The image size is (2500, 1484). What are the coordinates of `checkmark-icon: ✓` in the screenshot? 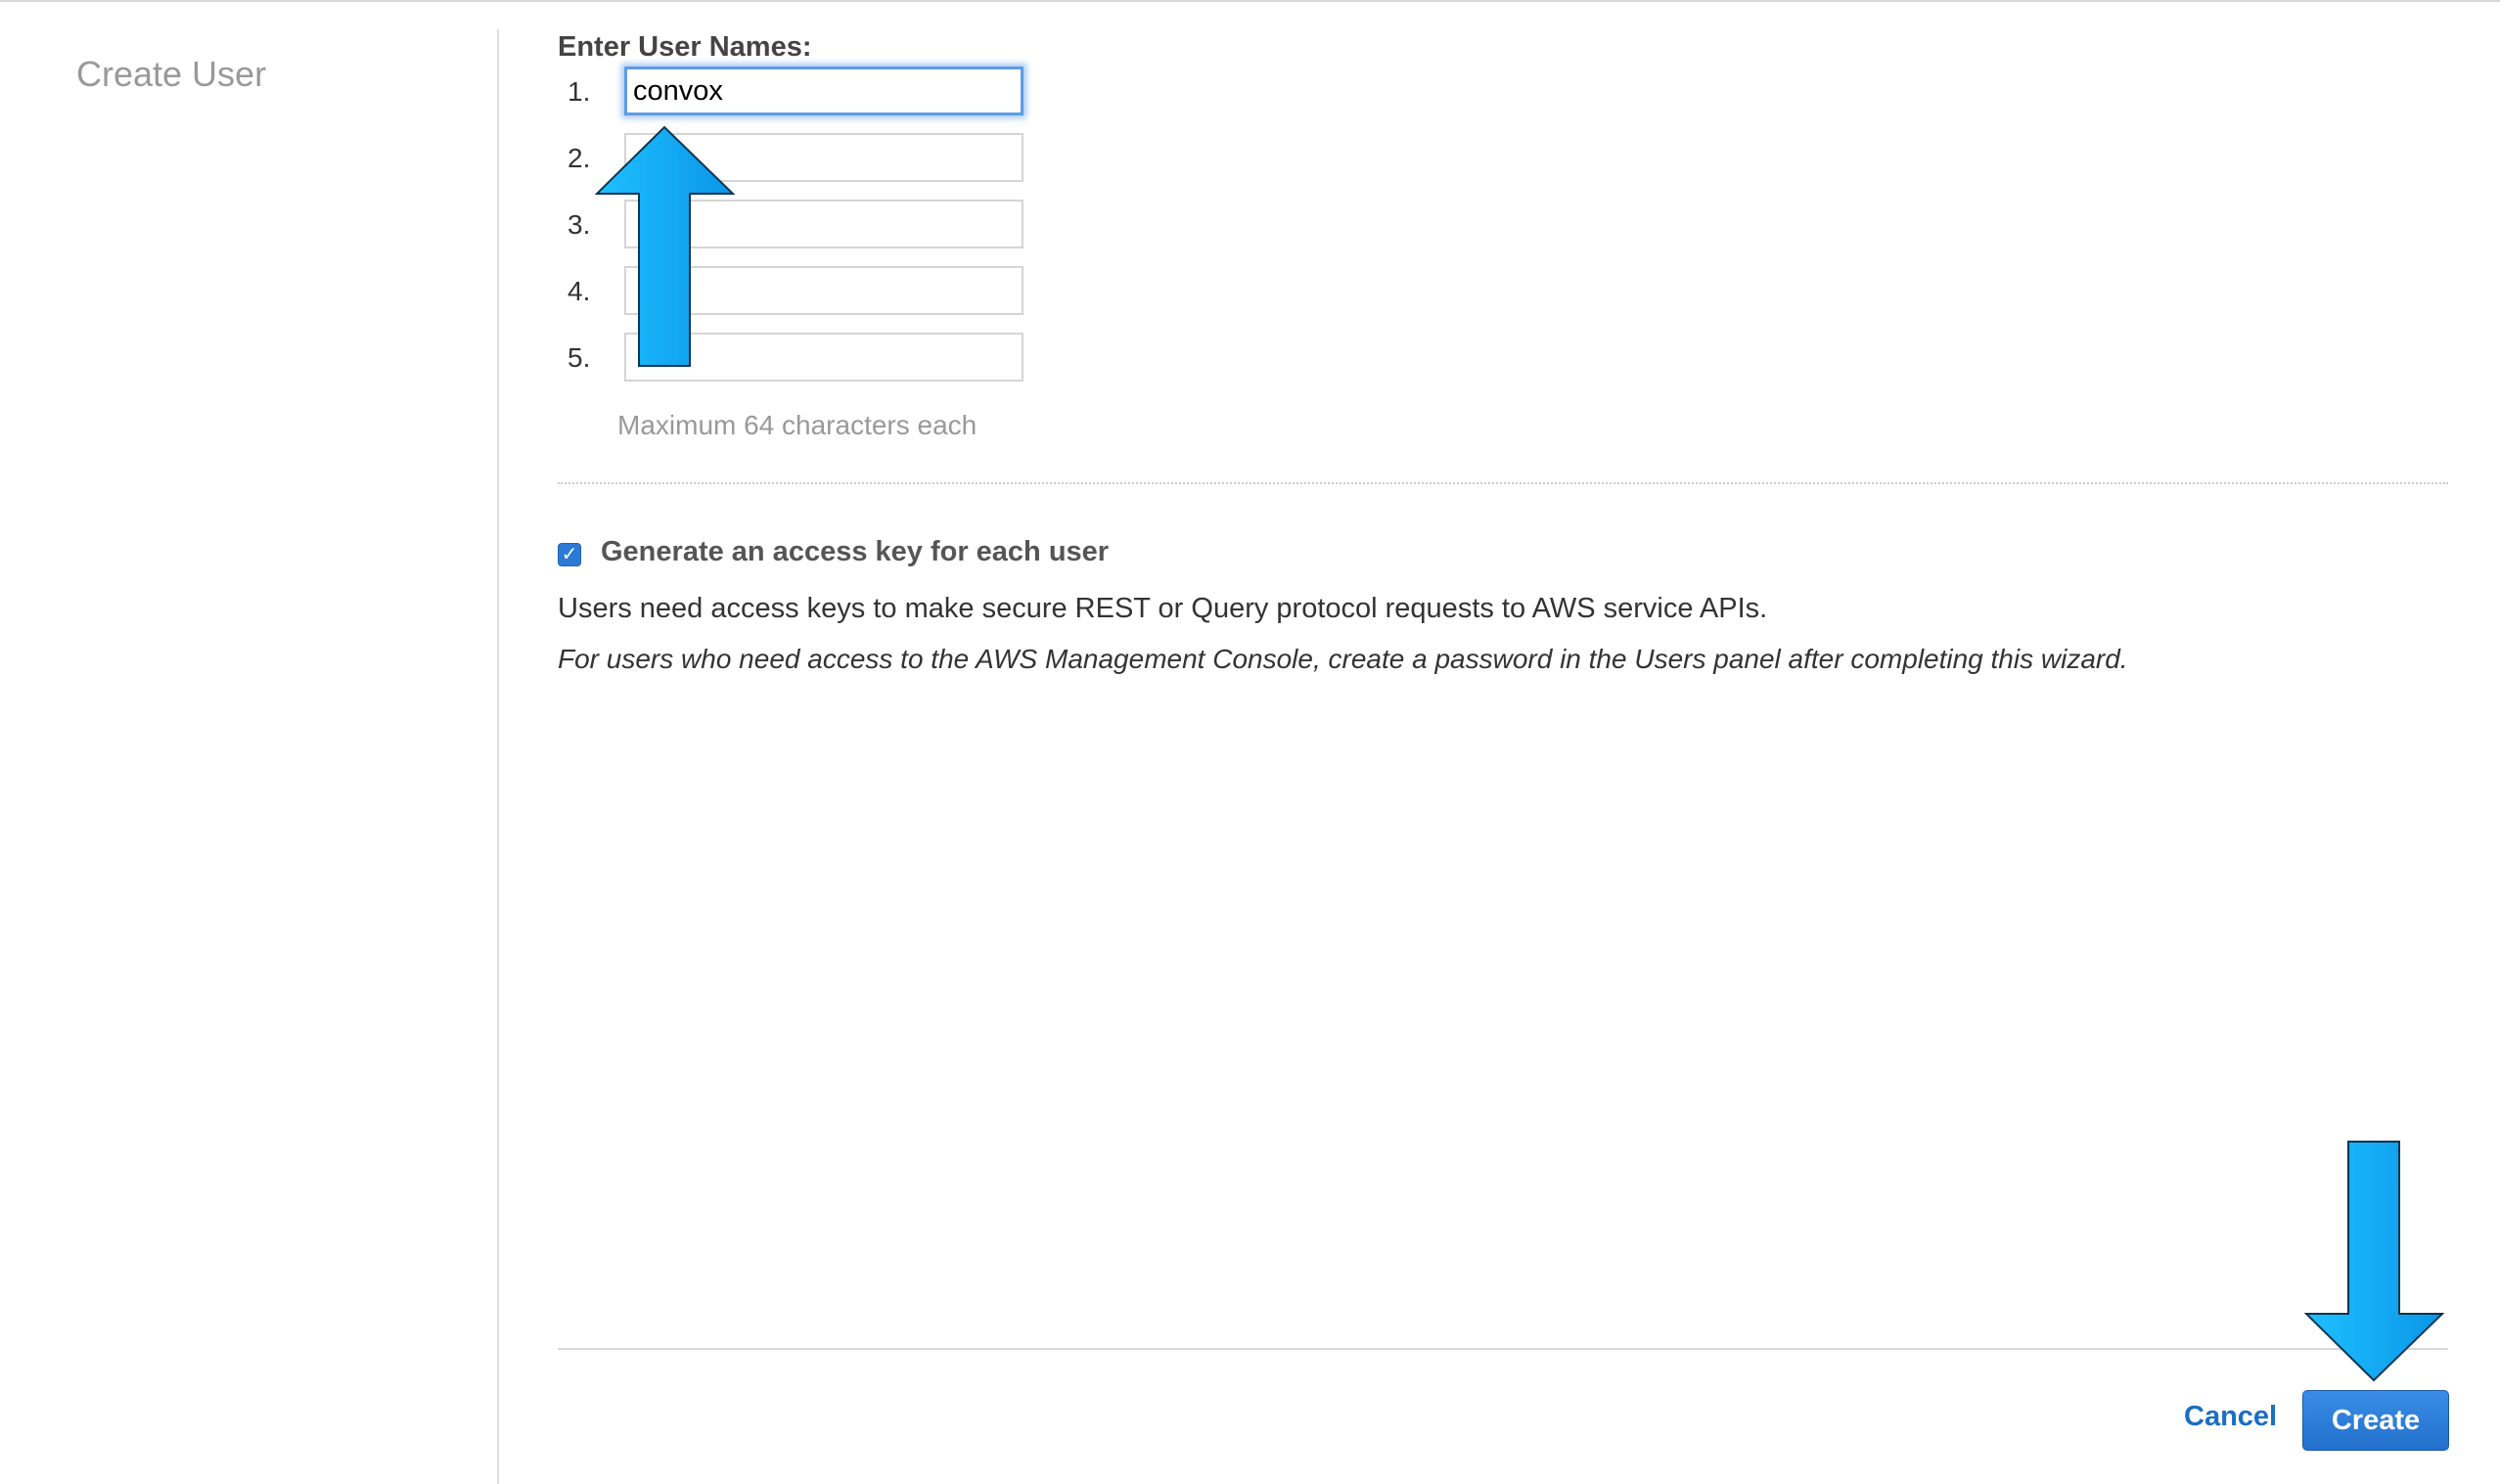 It's located at (569, 554).